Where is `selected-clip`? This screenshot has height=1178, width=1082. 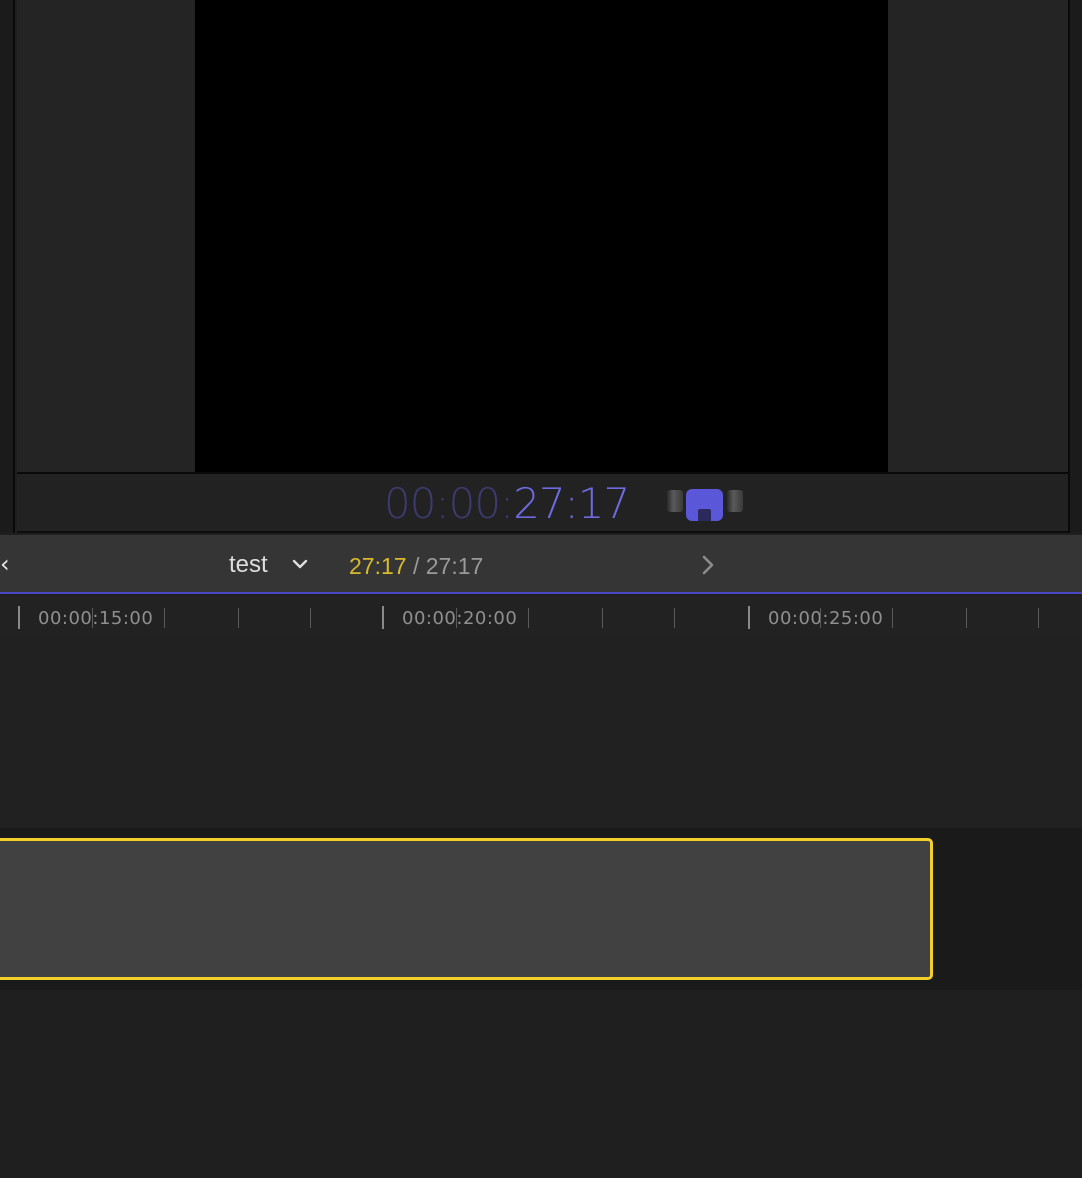
selected-clip is located at coordinates (466, 909).